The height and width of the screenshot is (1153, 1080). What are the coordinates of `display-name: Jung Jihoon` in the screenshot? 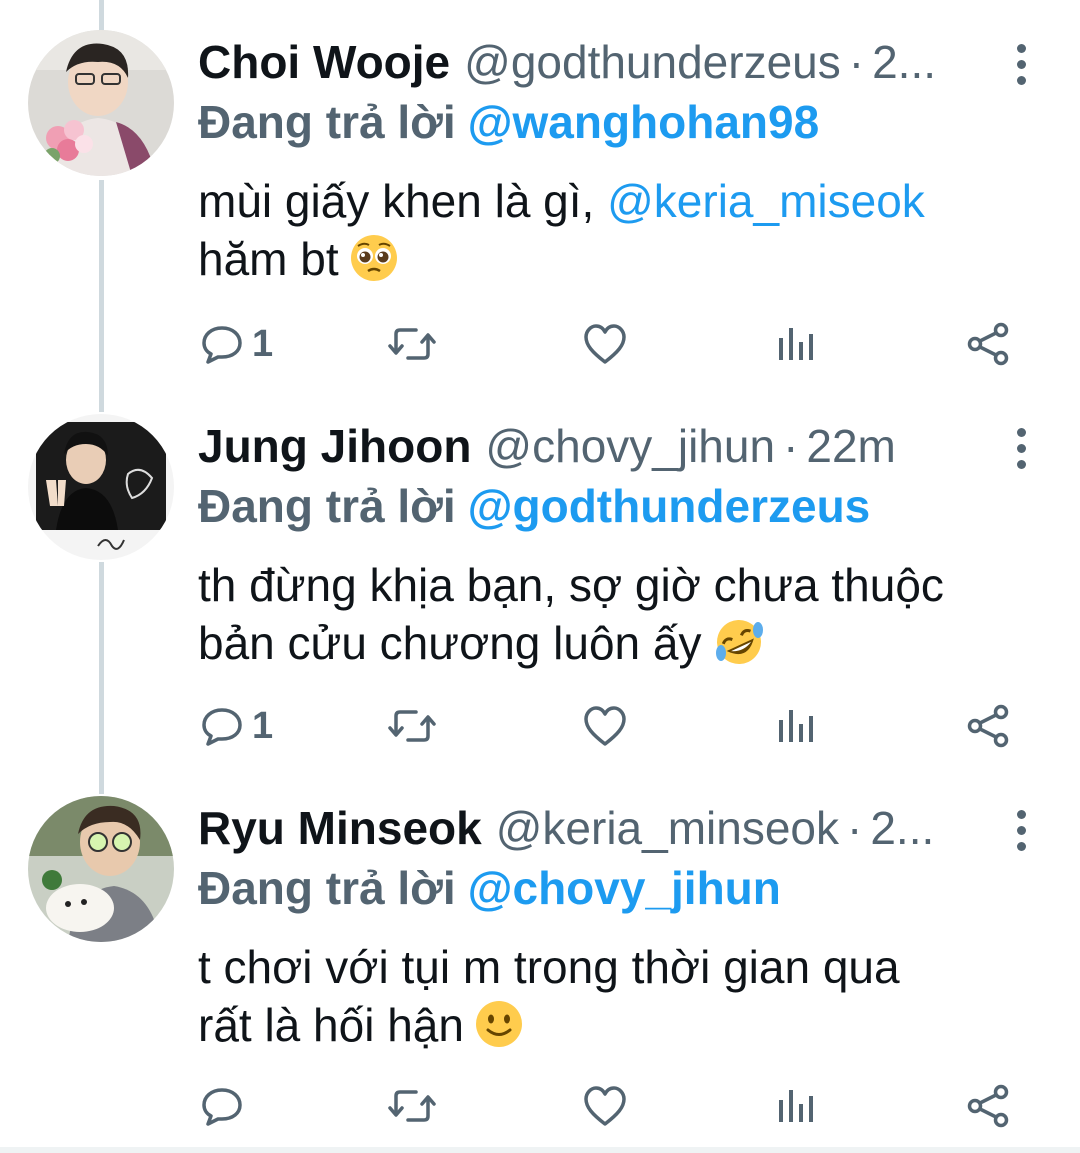 It's located at (334, 446).